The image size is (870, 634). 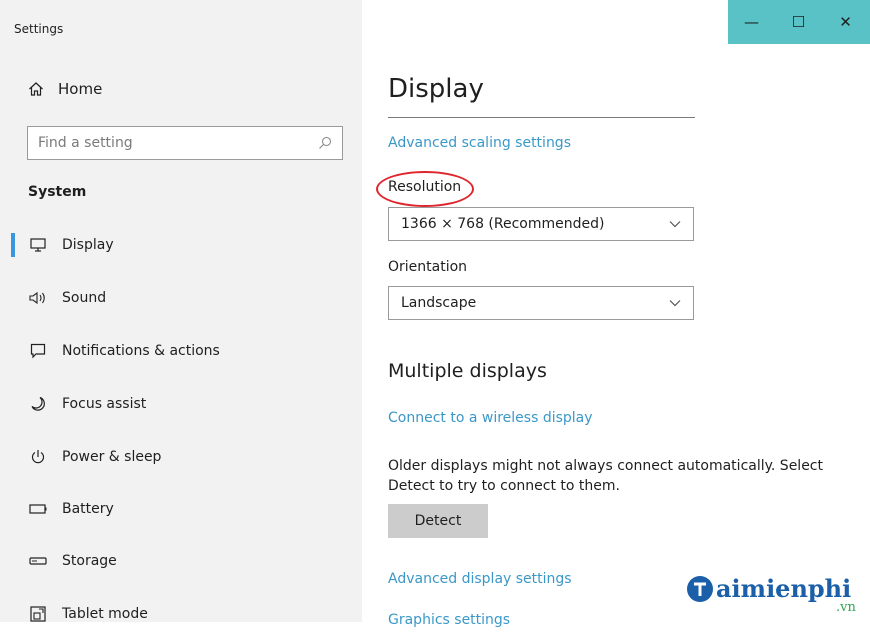 I want to click on home-icon, so click(x=36, y=89).